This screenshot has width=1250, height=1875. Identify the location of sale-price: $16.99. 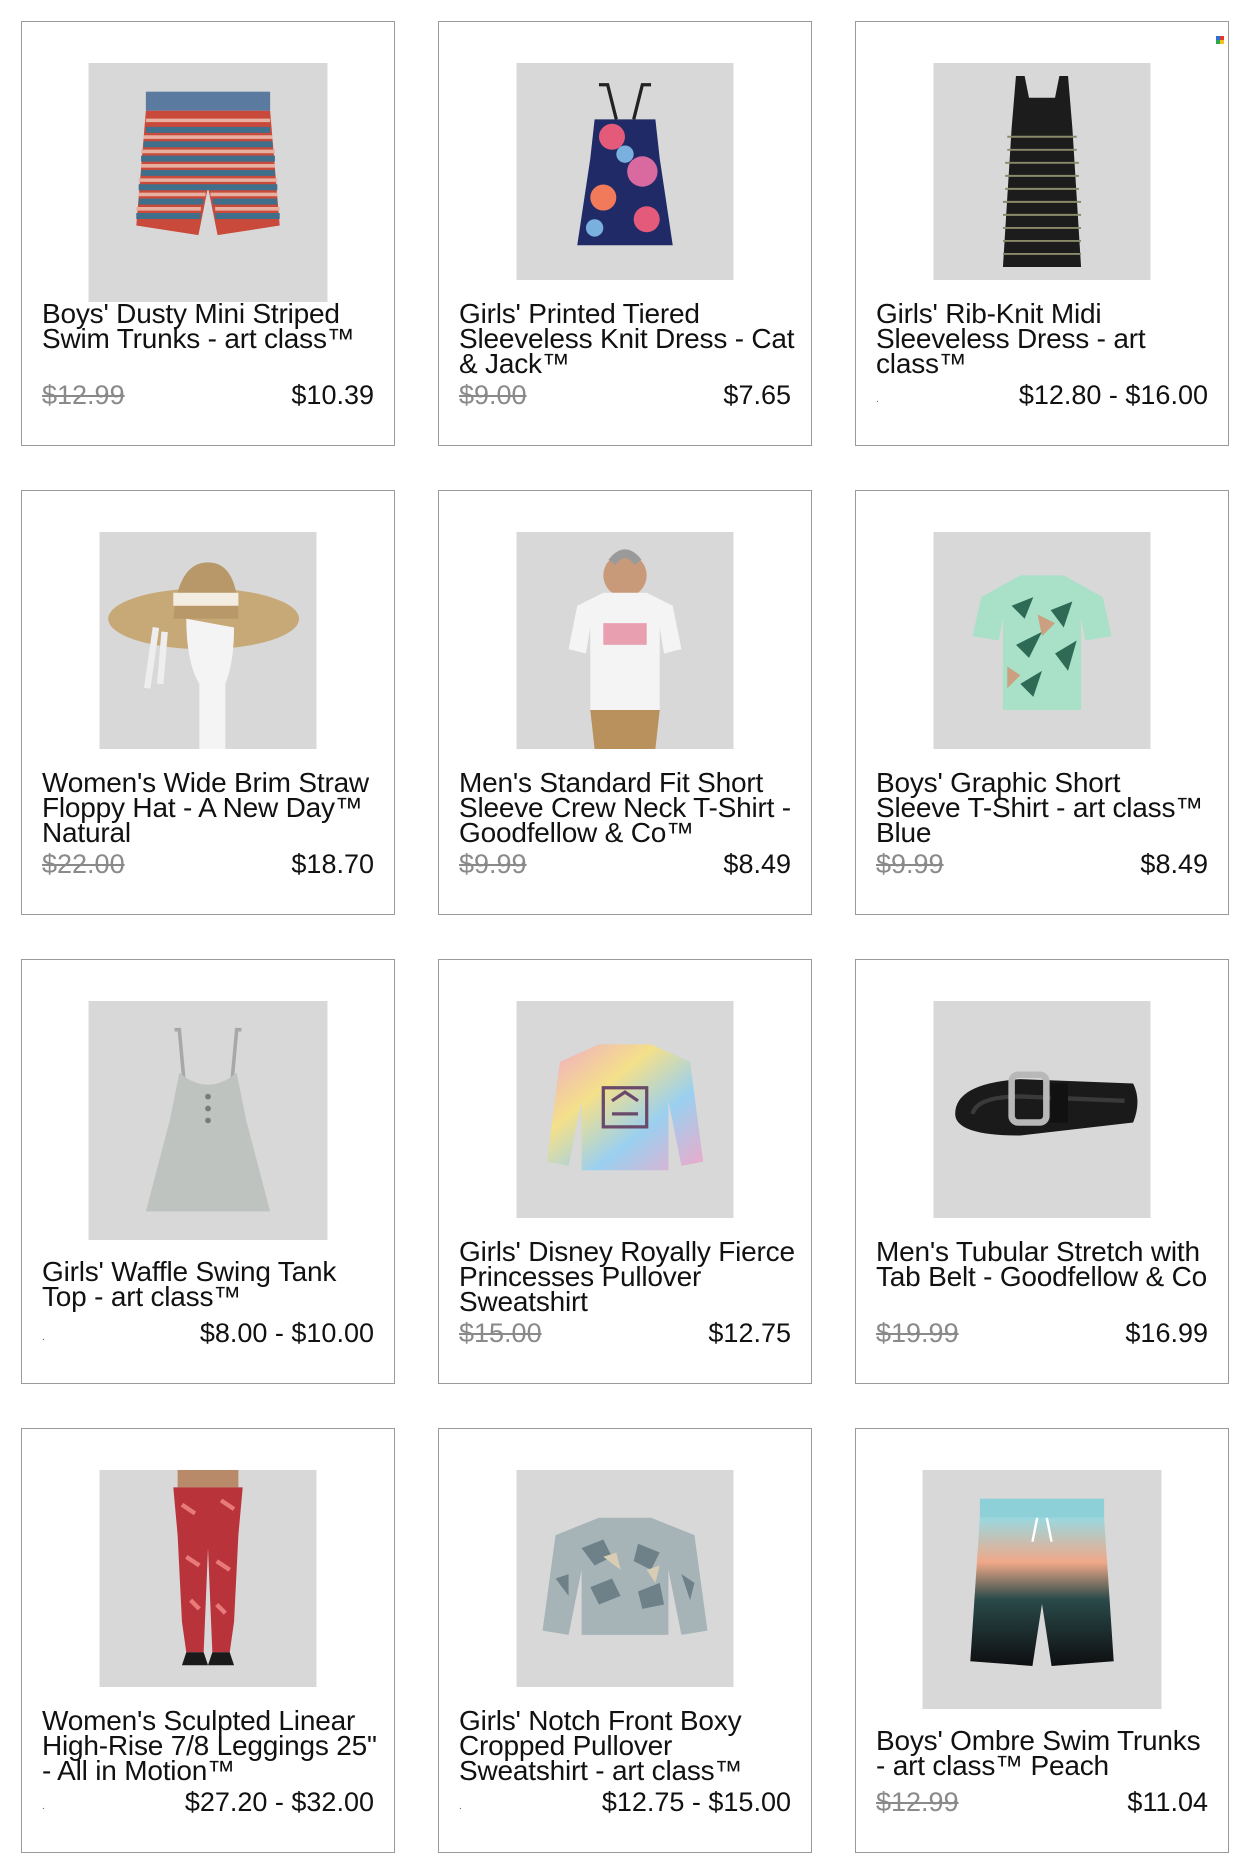
(1166, 1333).